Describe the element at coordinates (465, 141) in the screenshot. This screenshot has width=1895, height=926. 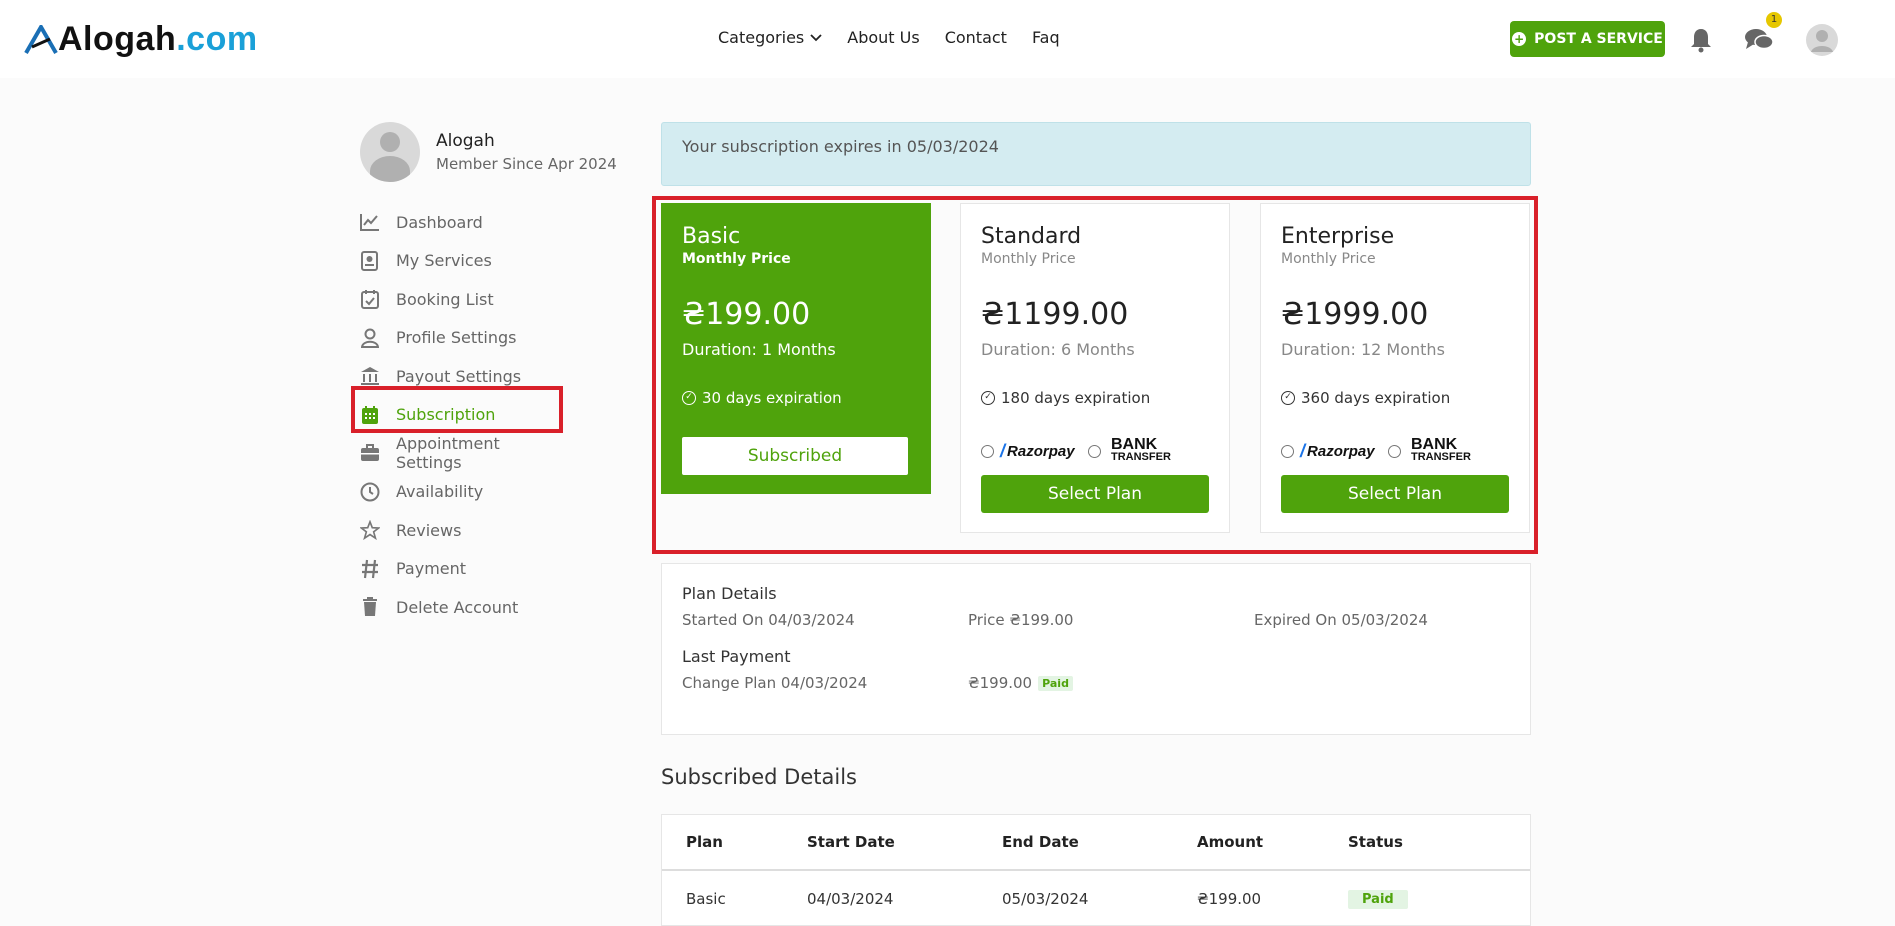
I see `profile-name: Alogah` at that location.